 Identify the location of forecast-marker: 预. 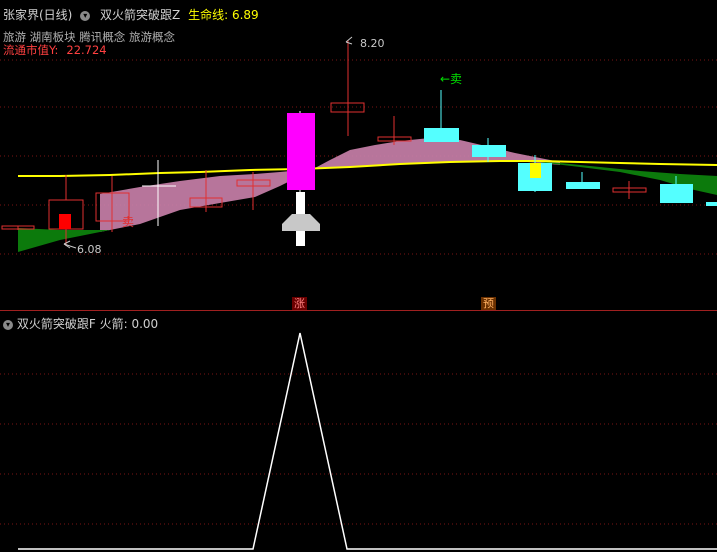
(488, 303).